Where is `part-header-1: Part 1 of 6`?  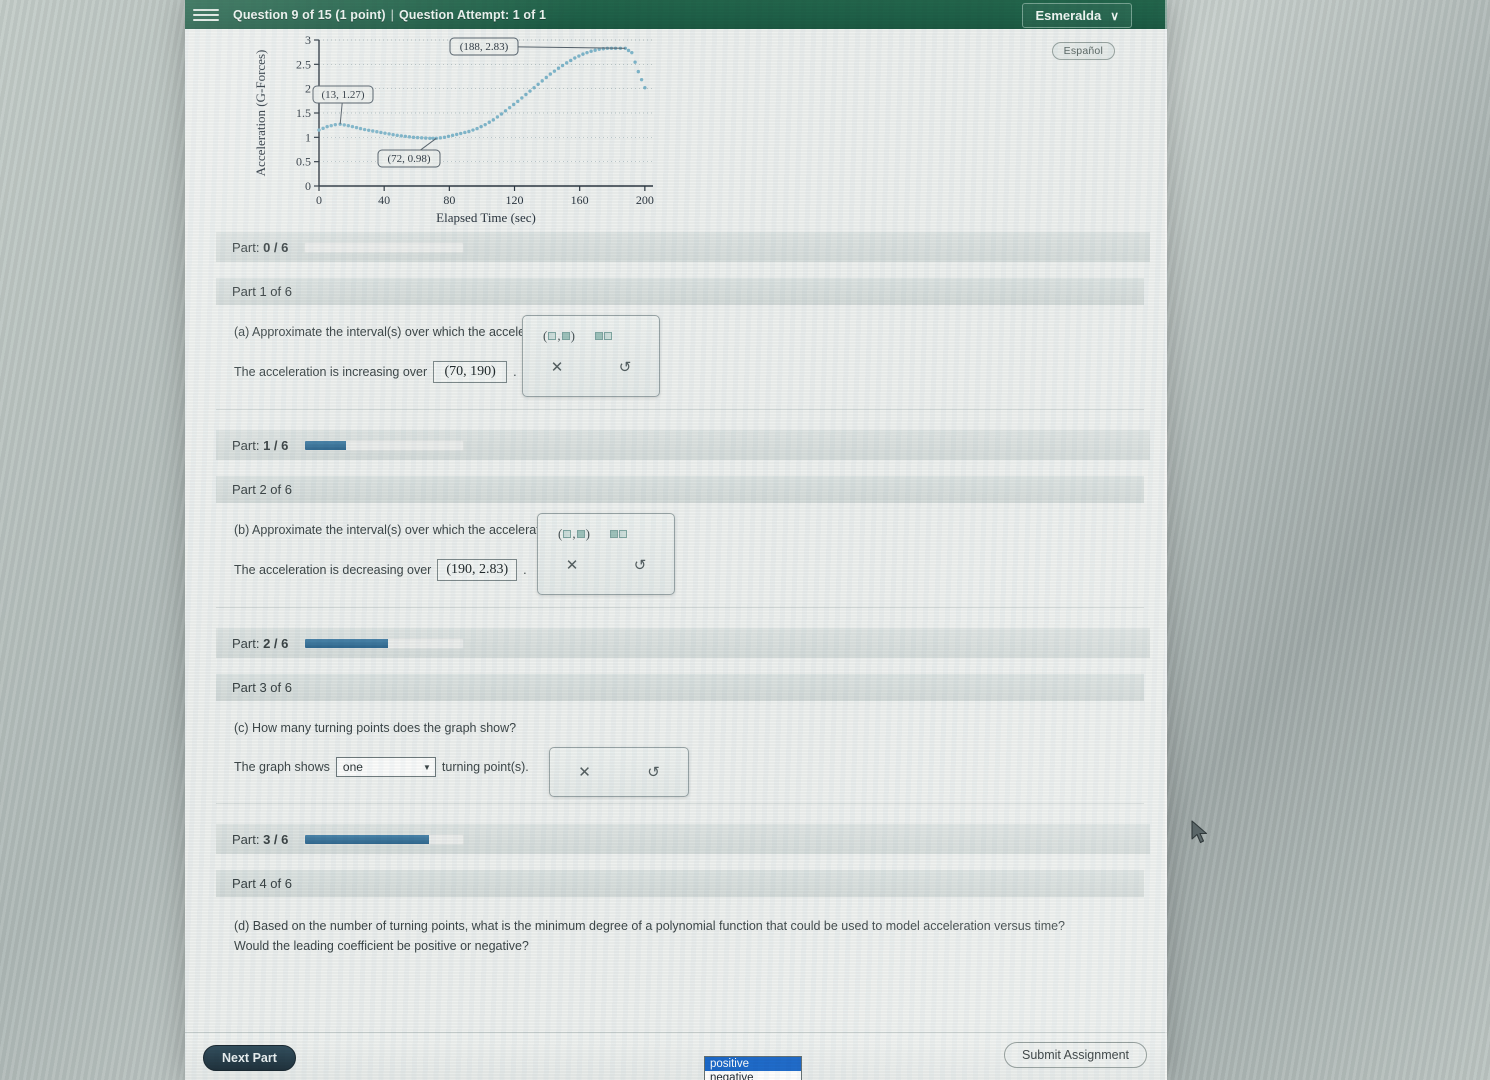
part-header-1: Part 1 of 6 is located at coordinates (680, 291).